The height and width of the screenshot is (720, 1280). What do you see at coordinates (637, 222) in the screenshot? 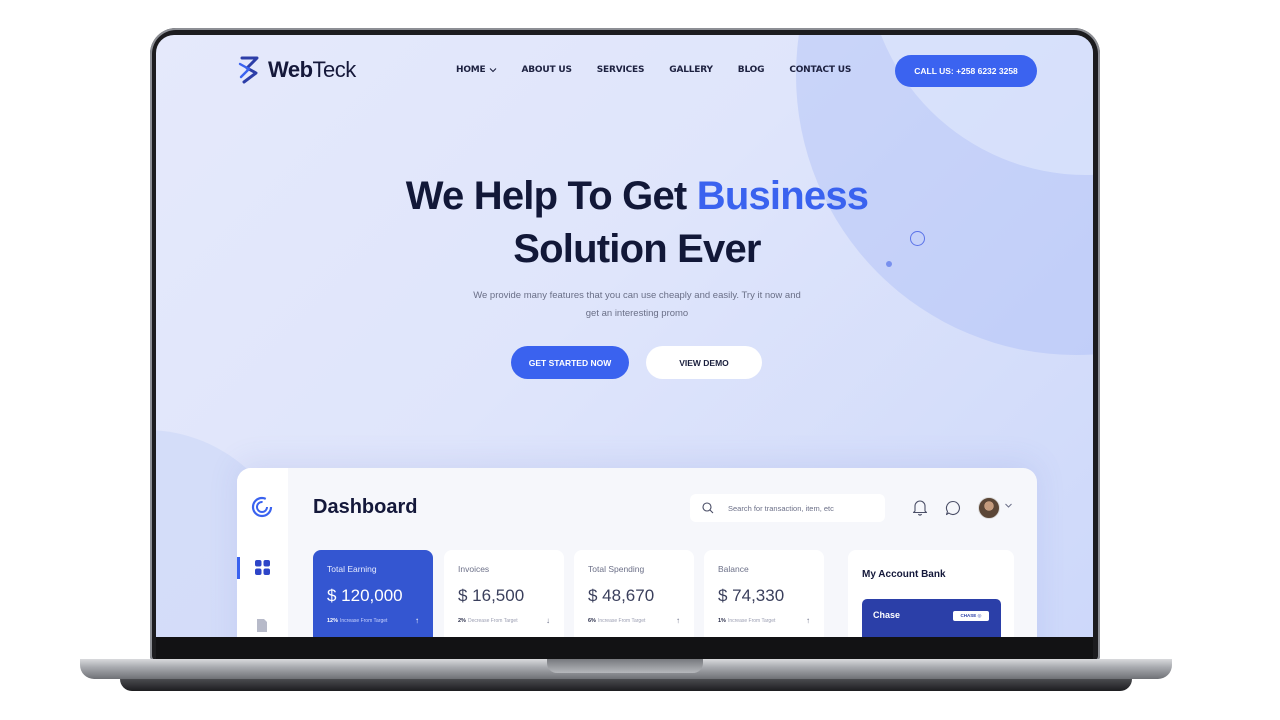
I see `hero-title: We Help To Get Business Solution Ever` at bounding box center [637, 222].